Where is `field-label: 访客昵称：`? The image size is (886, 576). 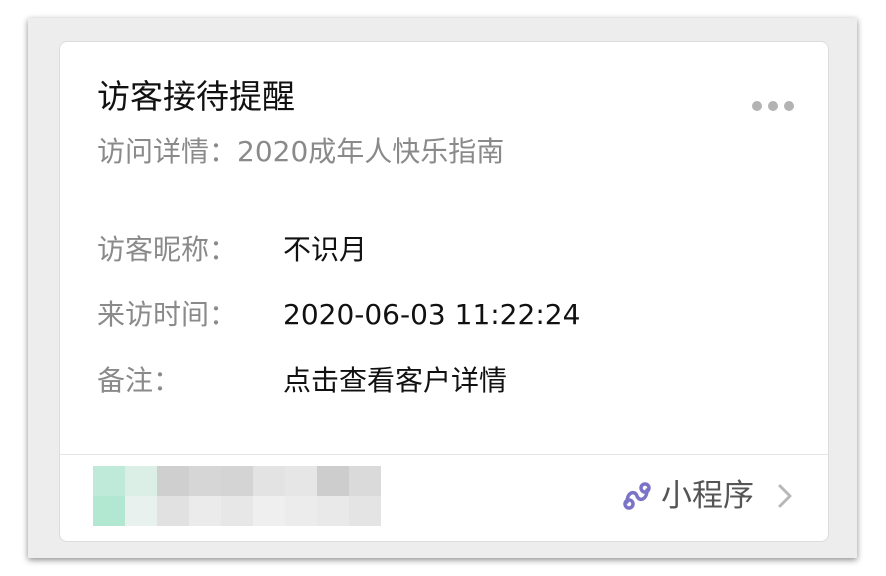
field-label: 访客昵称： is located at coordinates (167, 249).